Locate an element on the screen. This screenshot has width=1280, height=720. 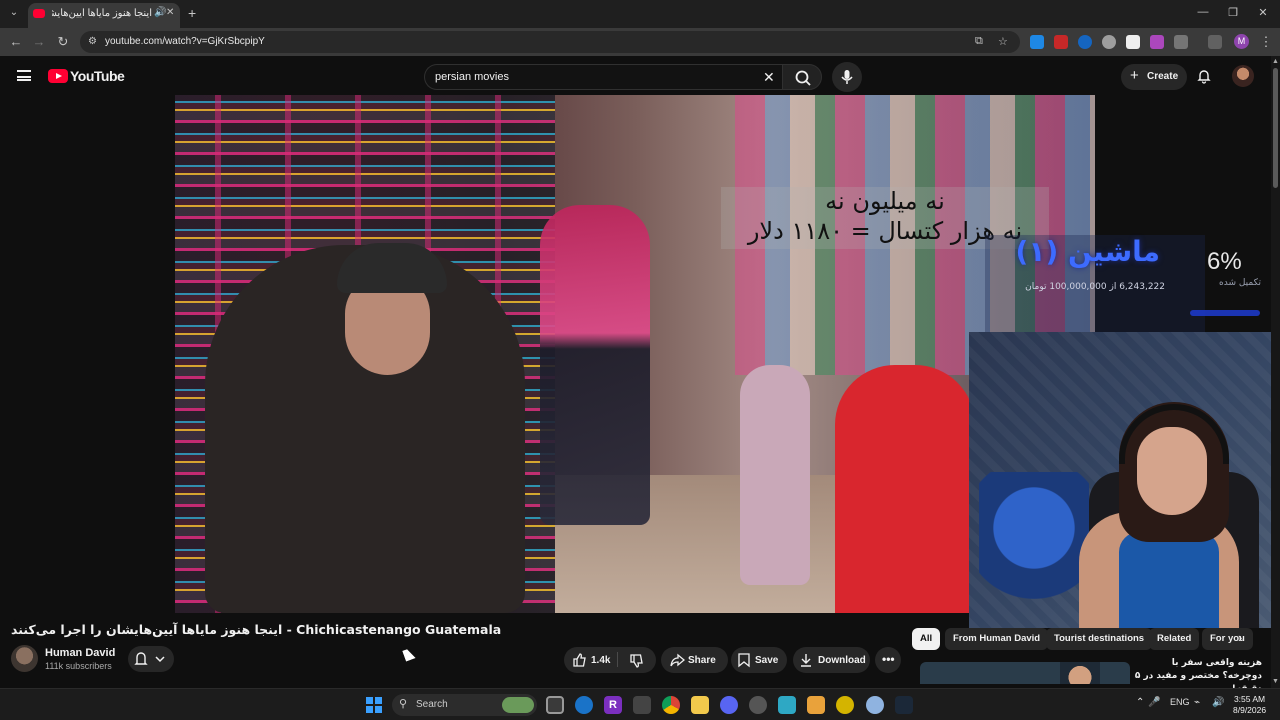
tab-title: اینجا هنوز مایاها آیین‌هایشان is located at coordinates (102, 13).